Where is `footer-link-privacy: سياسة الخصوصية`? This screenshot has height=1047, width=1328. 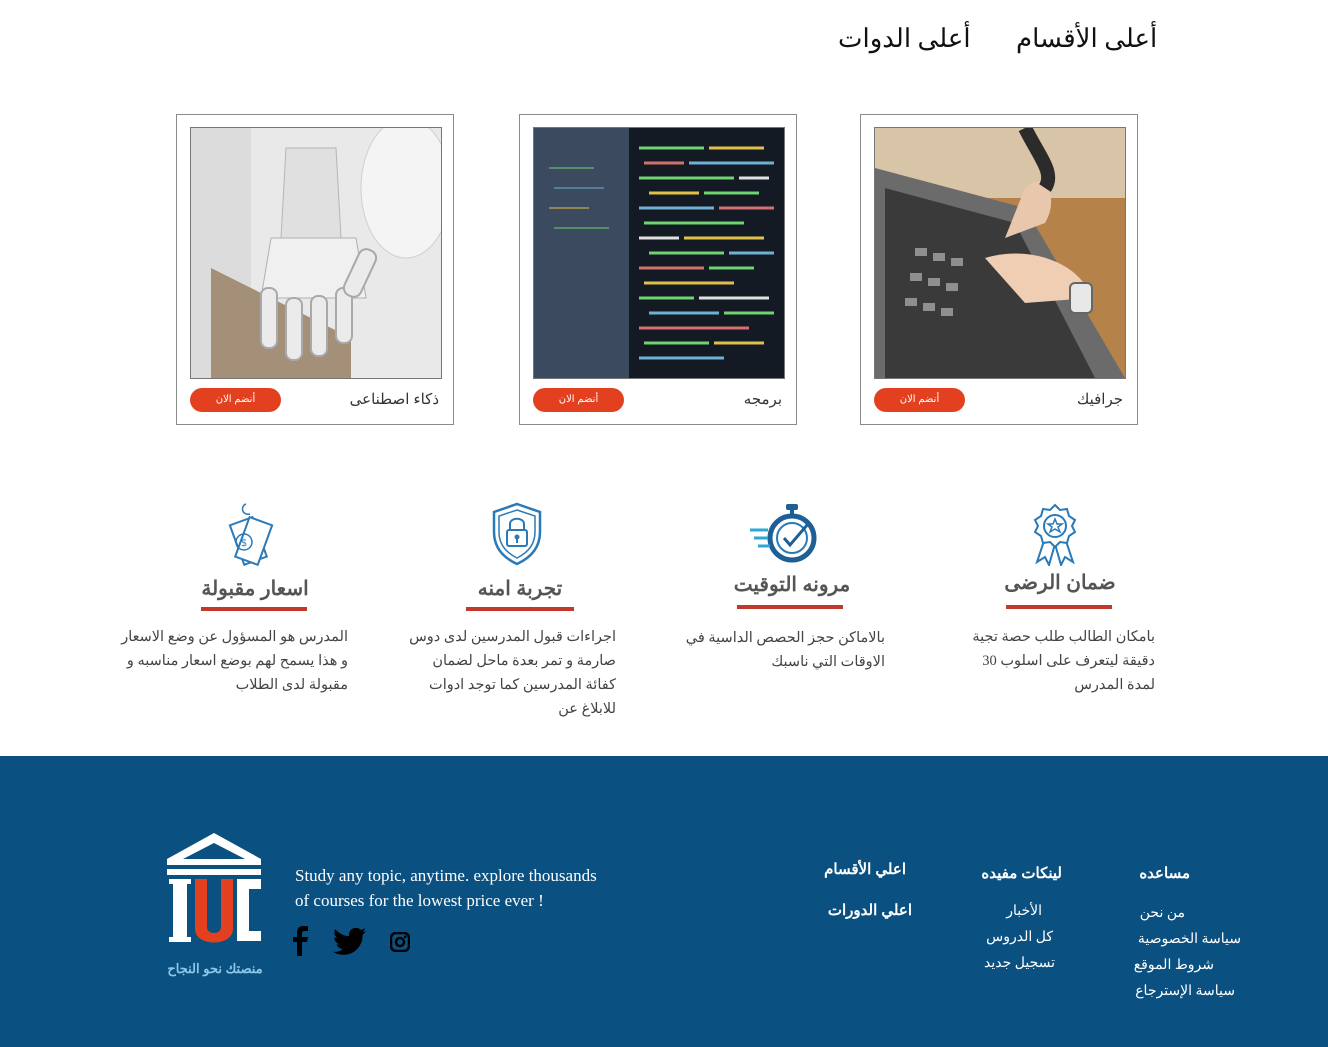 footer-link-privacy: سياسة الخصوصية is located at coordinates (1189, 939).